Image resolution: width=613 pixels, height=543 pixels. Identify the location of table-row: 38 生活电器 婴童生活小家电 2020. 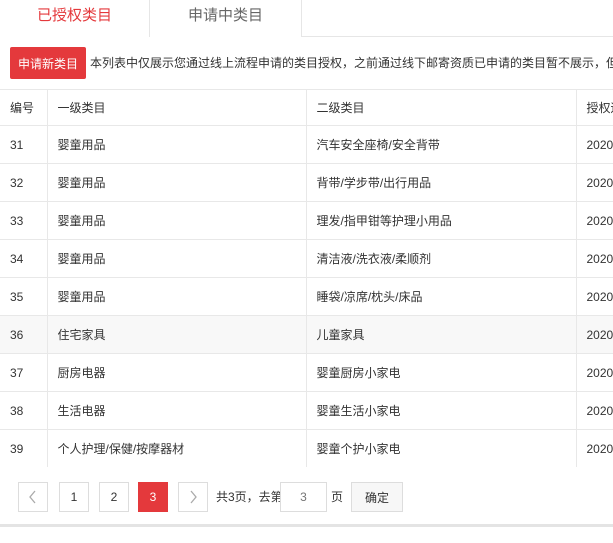
(306, 410).